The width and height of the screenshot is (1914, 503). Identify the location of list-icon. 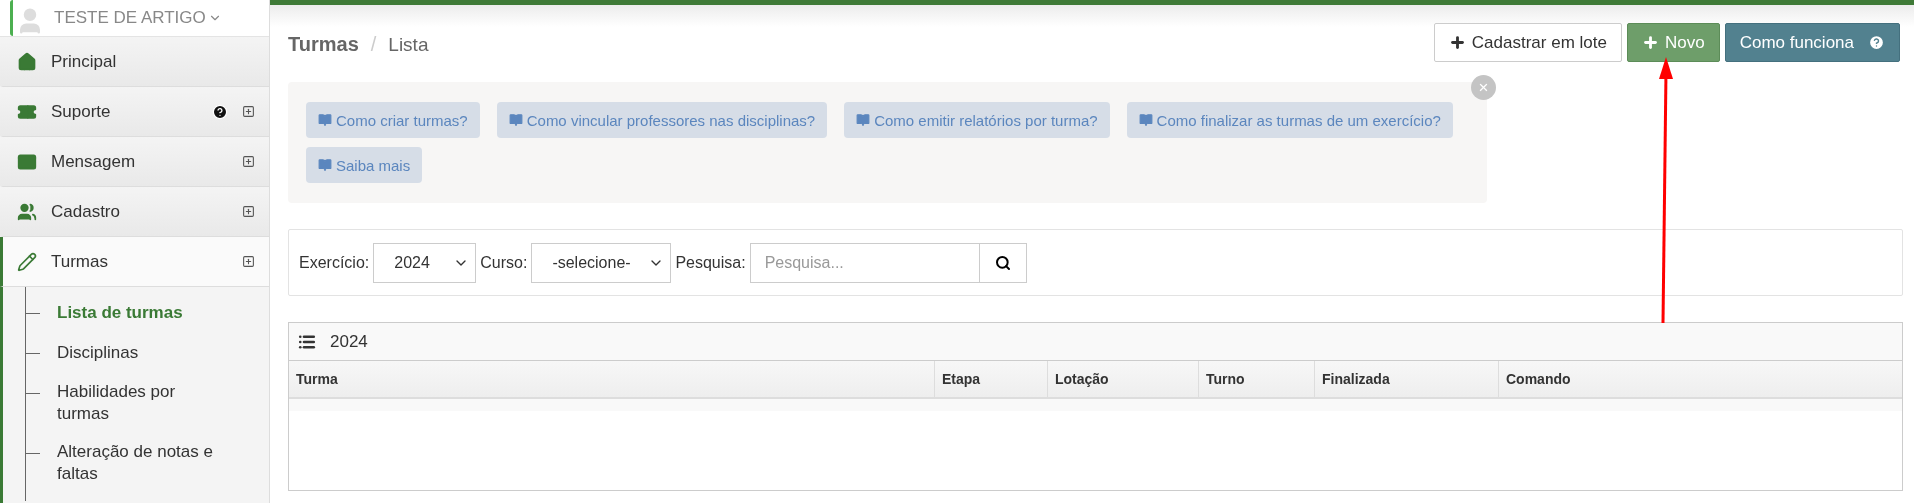
(307, 341).